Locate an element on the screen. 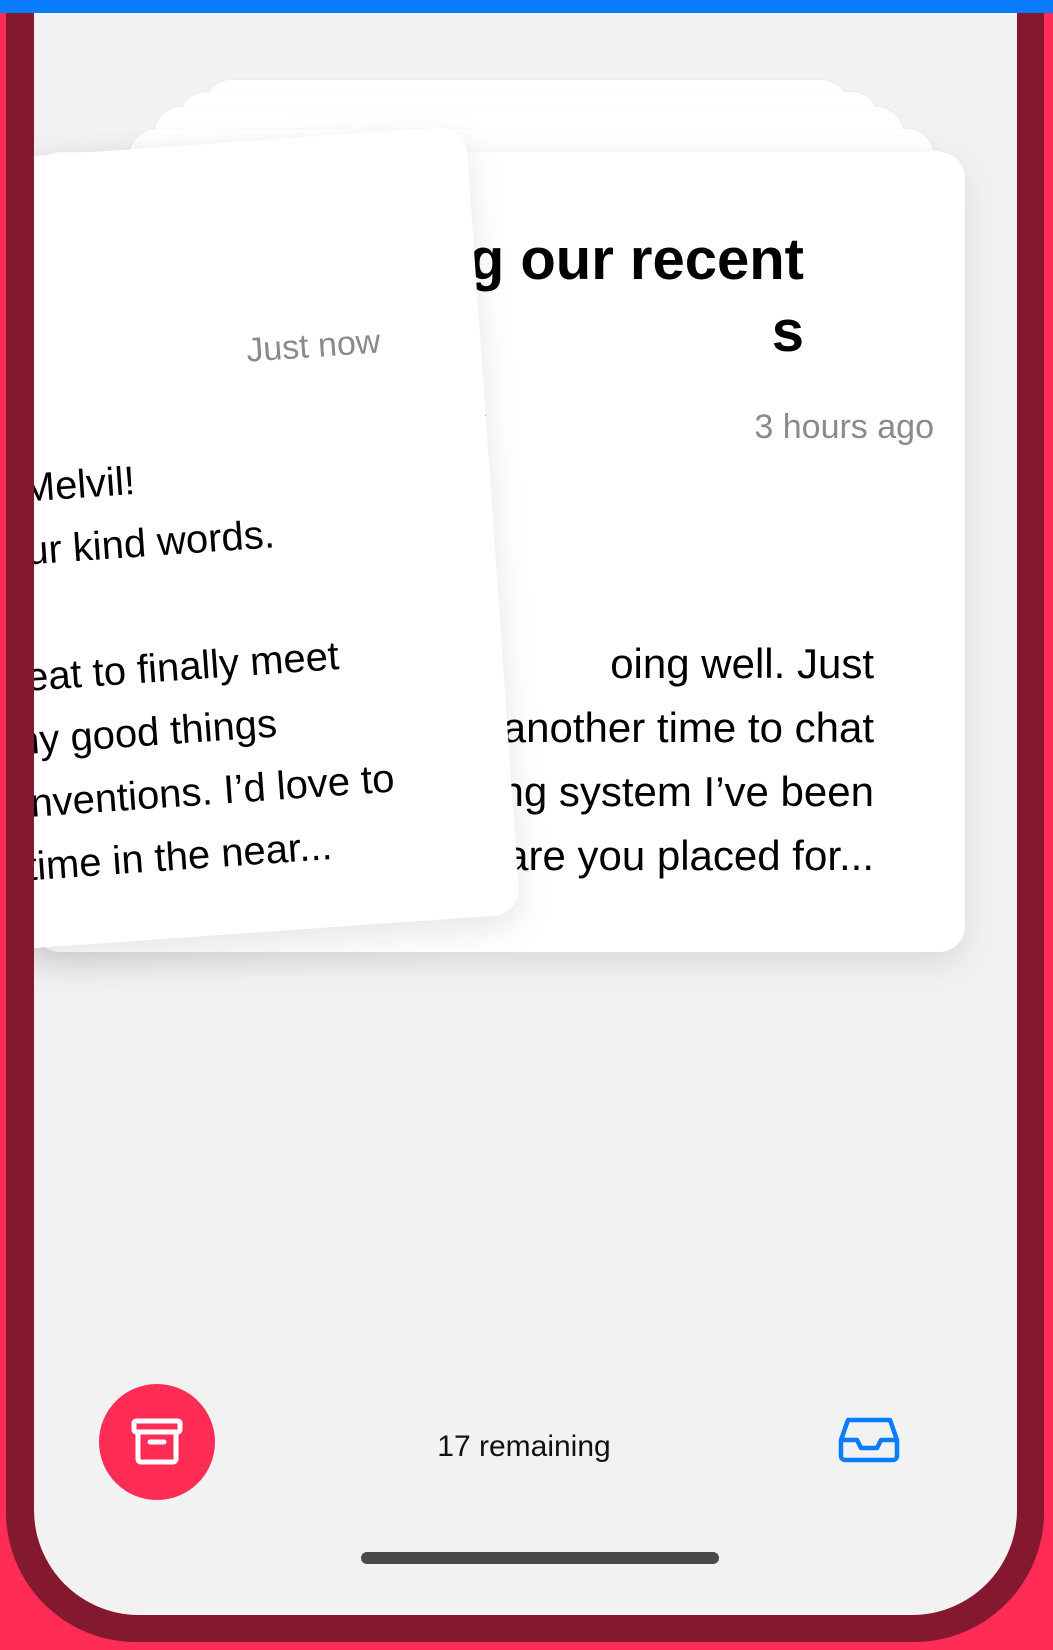  inbox-button is located at coordinates (869, 1440).